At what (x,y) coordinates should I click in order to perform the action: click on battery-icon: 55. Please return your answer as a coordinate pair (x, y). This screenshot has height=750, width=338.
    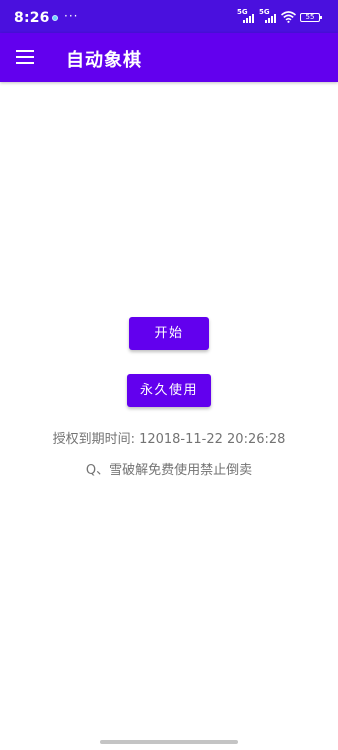
    Looking at the image, I should click on (311, 17).